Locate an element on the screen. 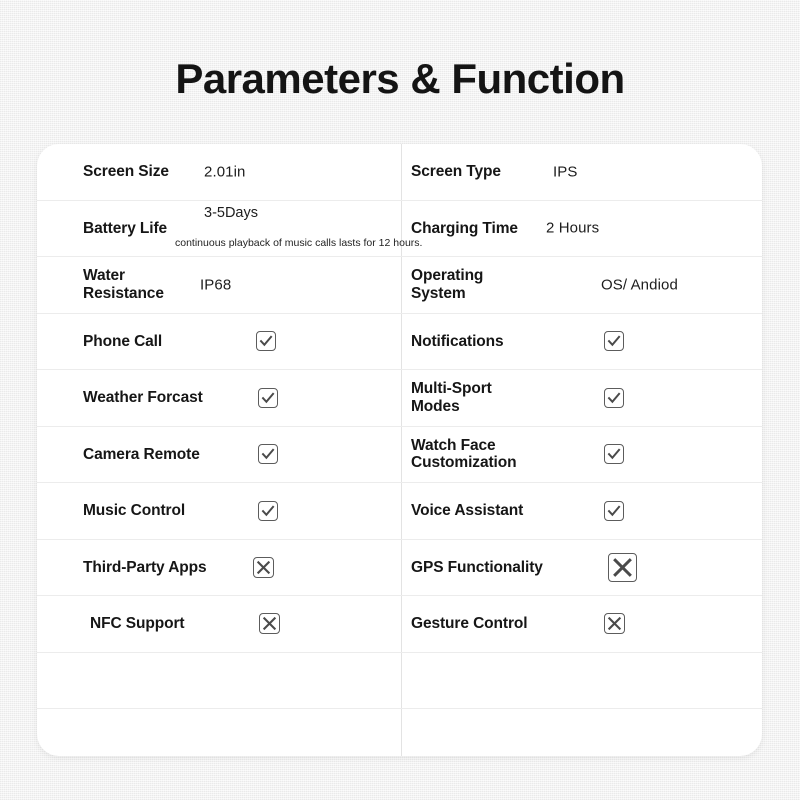 The height and width of the screenshot is (800, 800). table-cell-left: Third-Party Apps is located at coordinates (219, 568).